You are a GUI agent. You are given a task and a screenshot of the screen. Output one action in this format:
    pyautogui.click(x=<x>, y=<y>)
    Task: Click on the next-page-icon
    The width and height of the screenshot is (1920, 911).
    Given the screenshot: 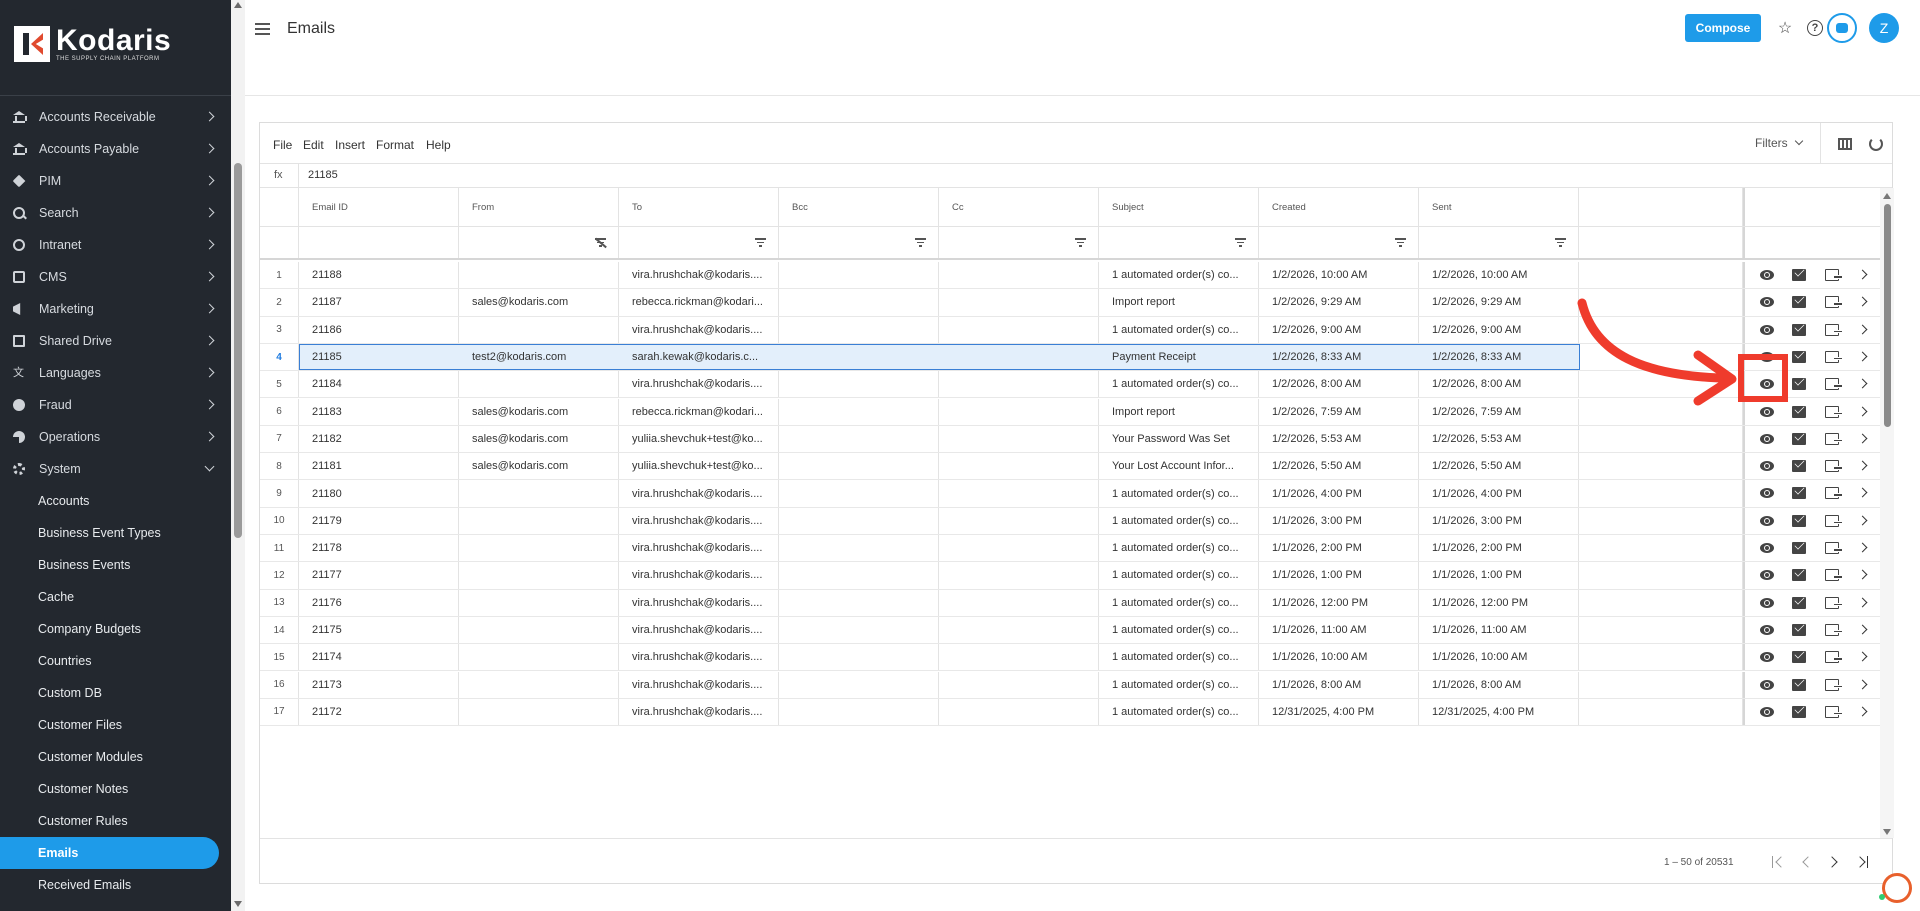 What is the action you would take?
    pyautogui.click(x=1834, y=862)
    